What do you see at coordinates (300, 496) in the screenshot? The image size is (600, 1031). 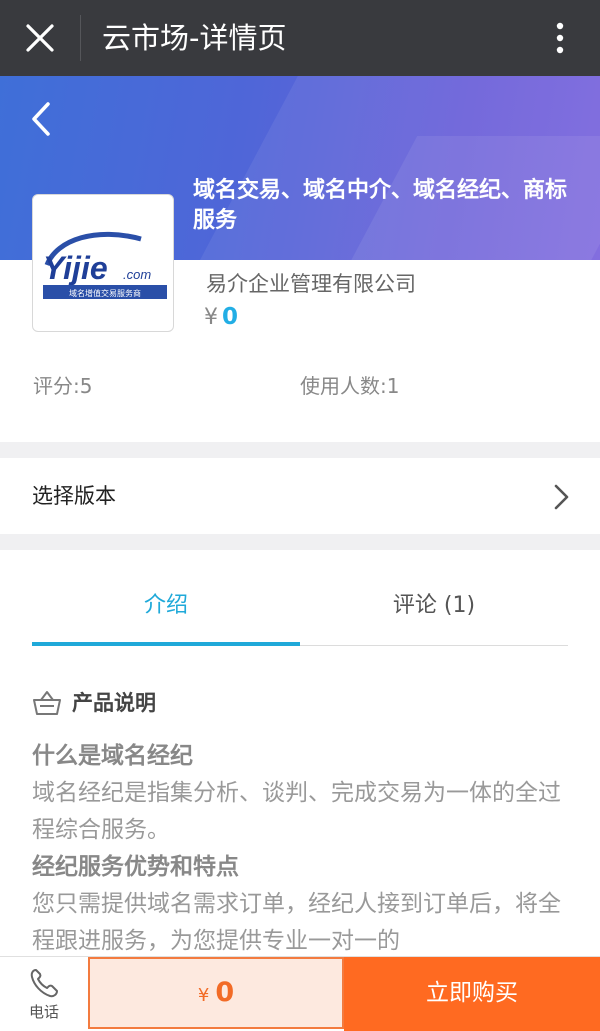 I see `select-version-row: 选择版本` at bounding box center [300, 496].